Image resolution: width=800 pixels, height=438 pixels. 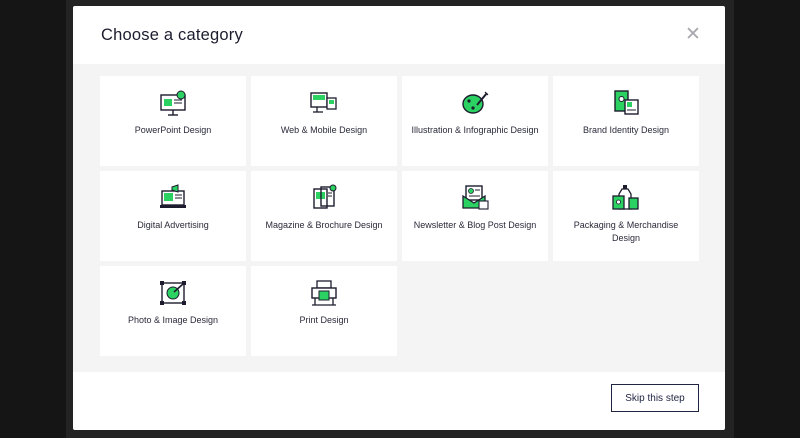 What do you see at coordinates (324, 293) in the screenshot?
I see `printer-icon` at bounding box center [324, 293].